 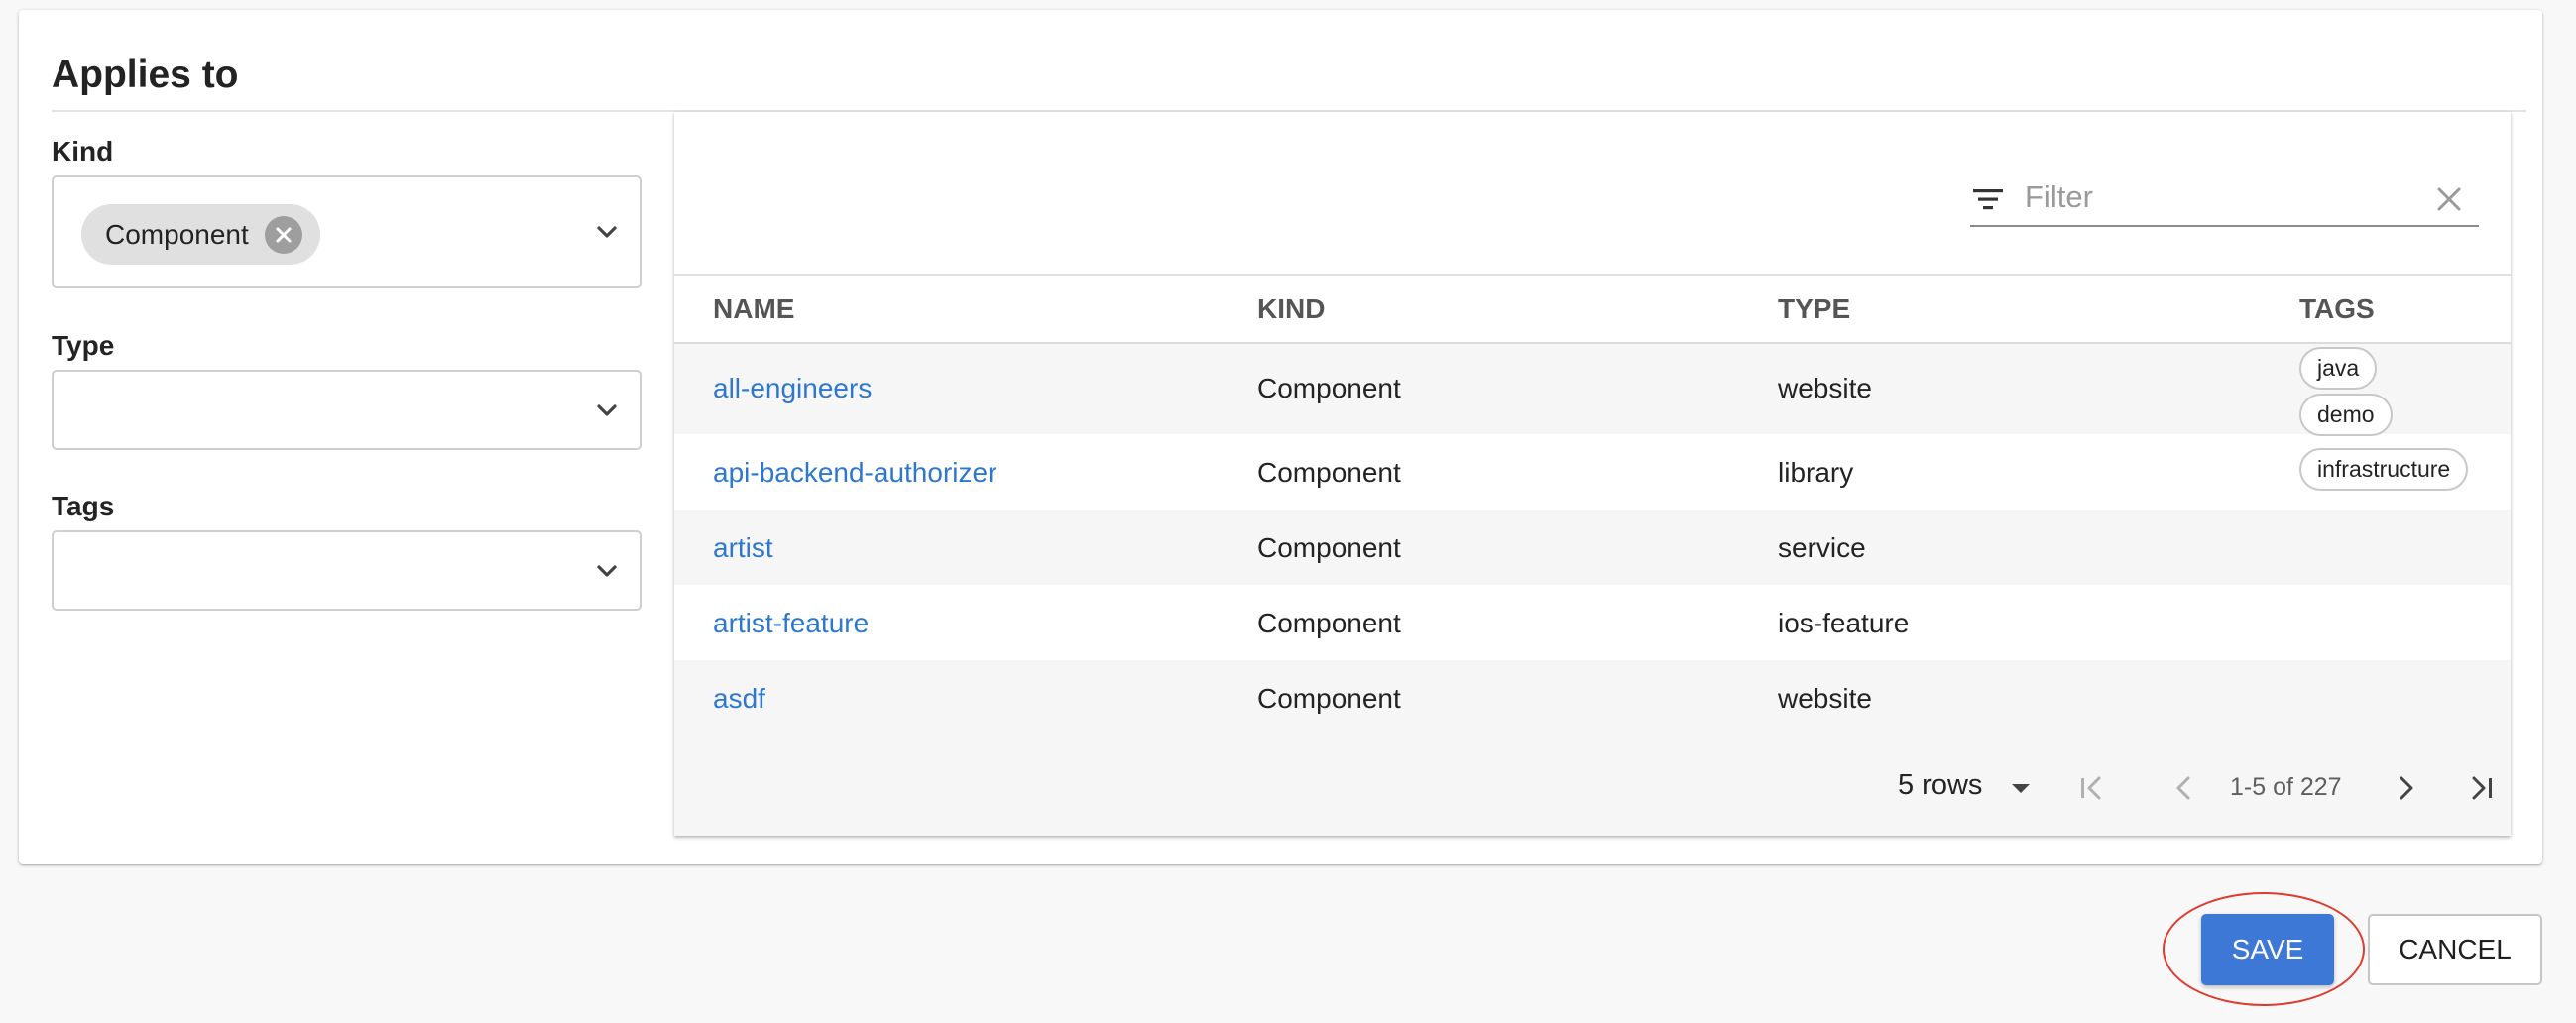 I want to click on card-title: Applies to, so click(x=145, y=75).